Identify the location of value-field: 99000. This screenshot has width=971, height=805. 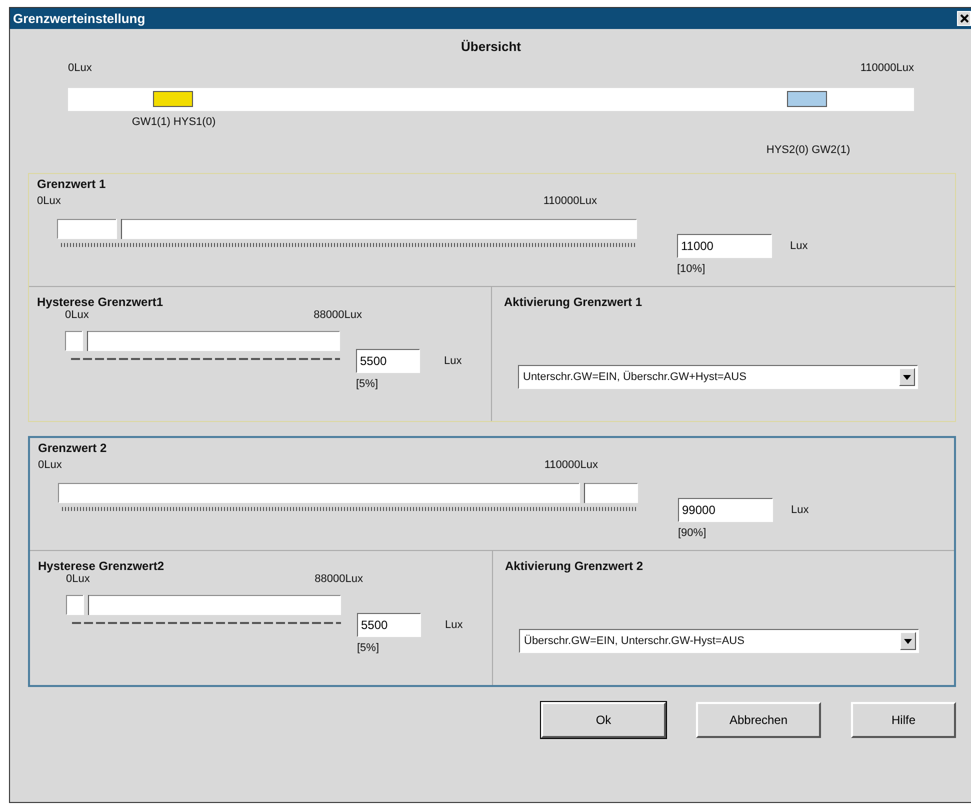
(725, 510).